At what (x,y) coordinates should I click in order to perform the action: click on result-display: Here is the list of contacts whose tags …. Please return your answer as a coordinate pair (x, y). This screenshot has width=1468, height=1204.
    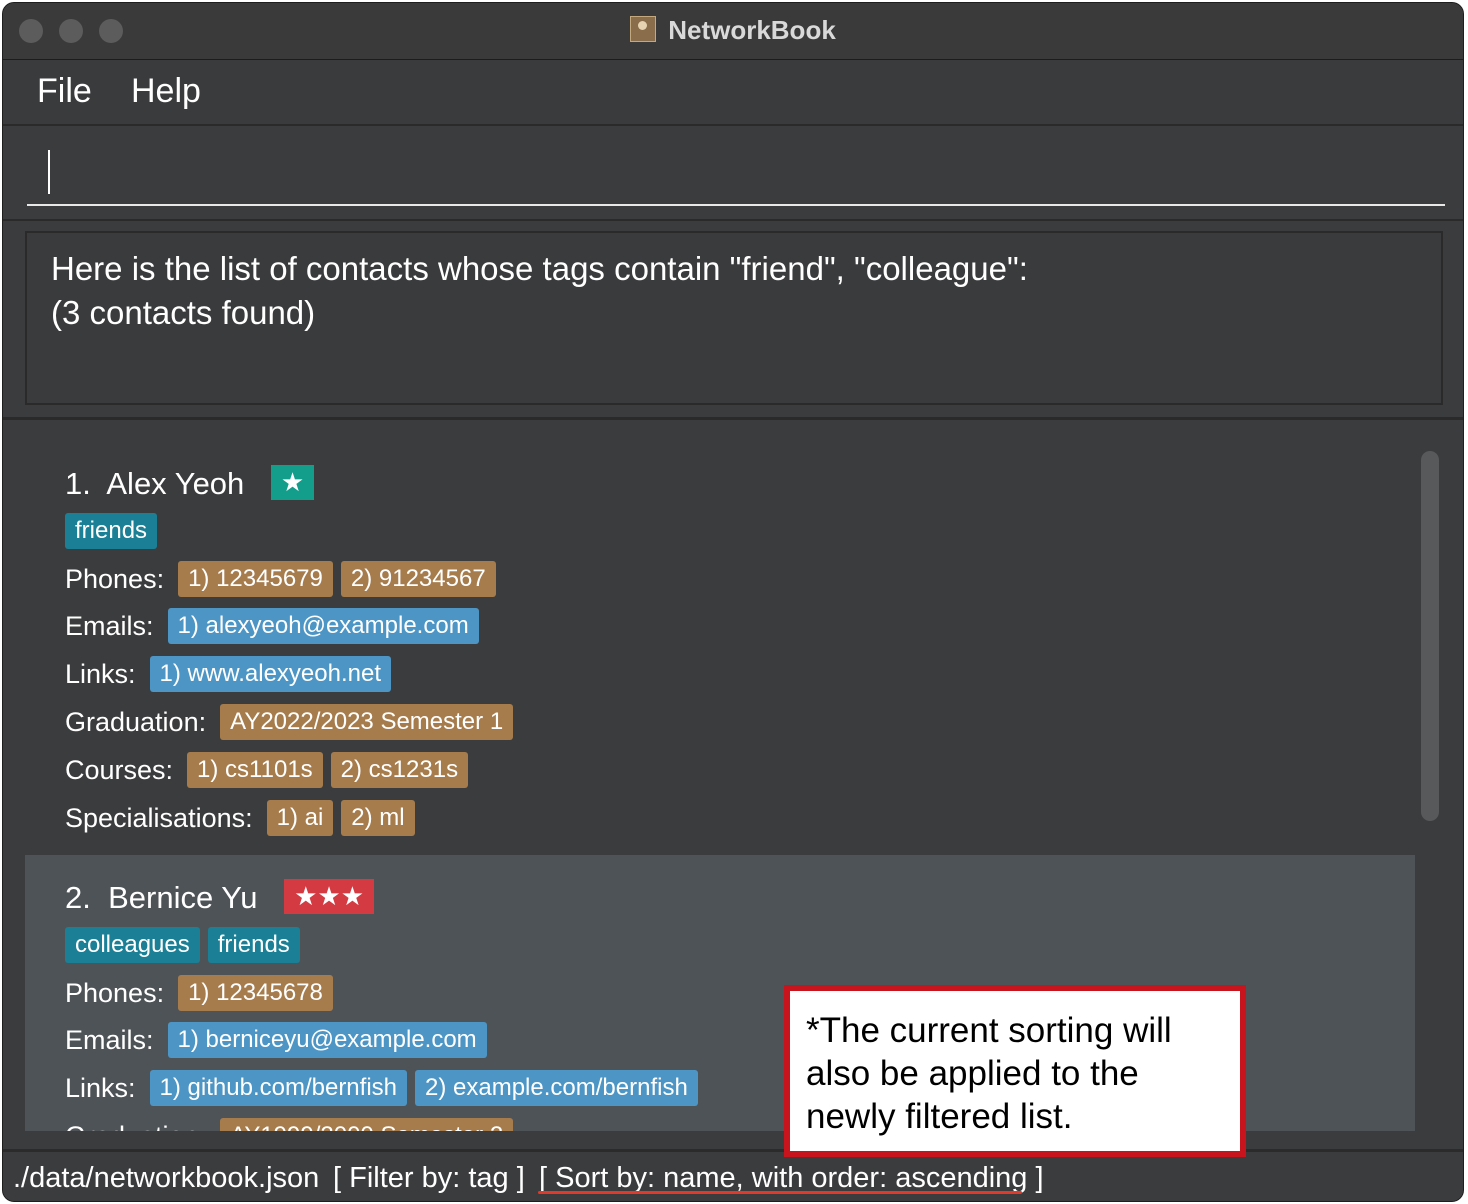
    Looking at the image, I should click on (734, 318).